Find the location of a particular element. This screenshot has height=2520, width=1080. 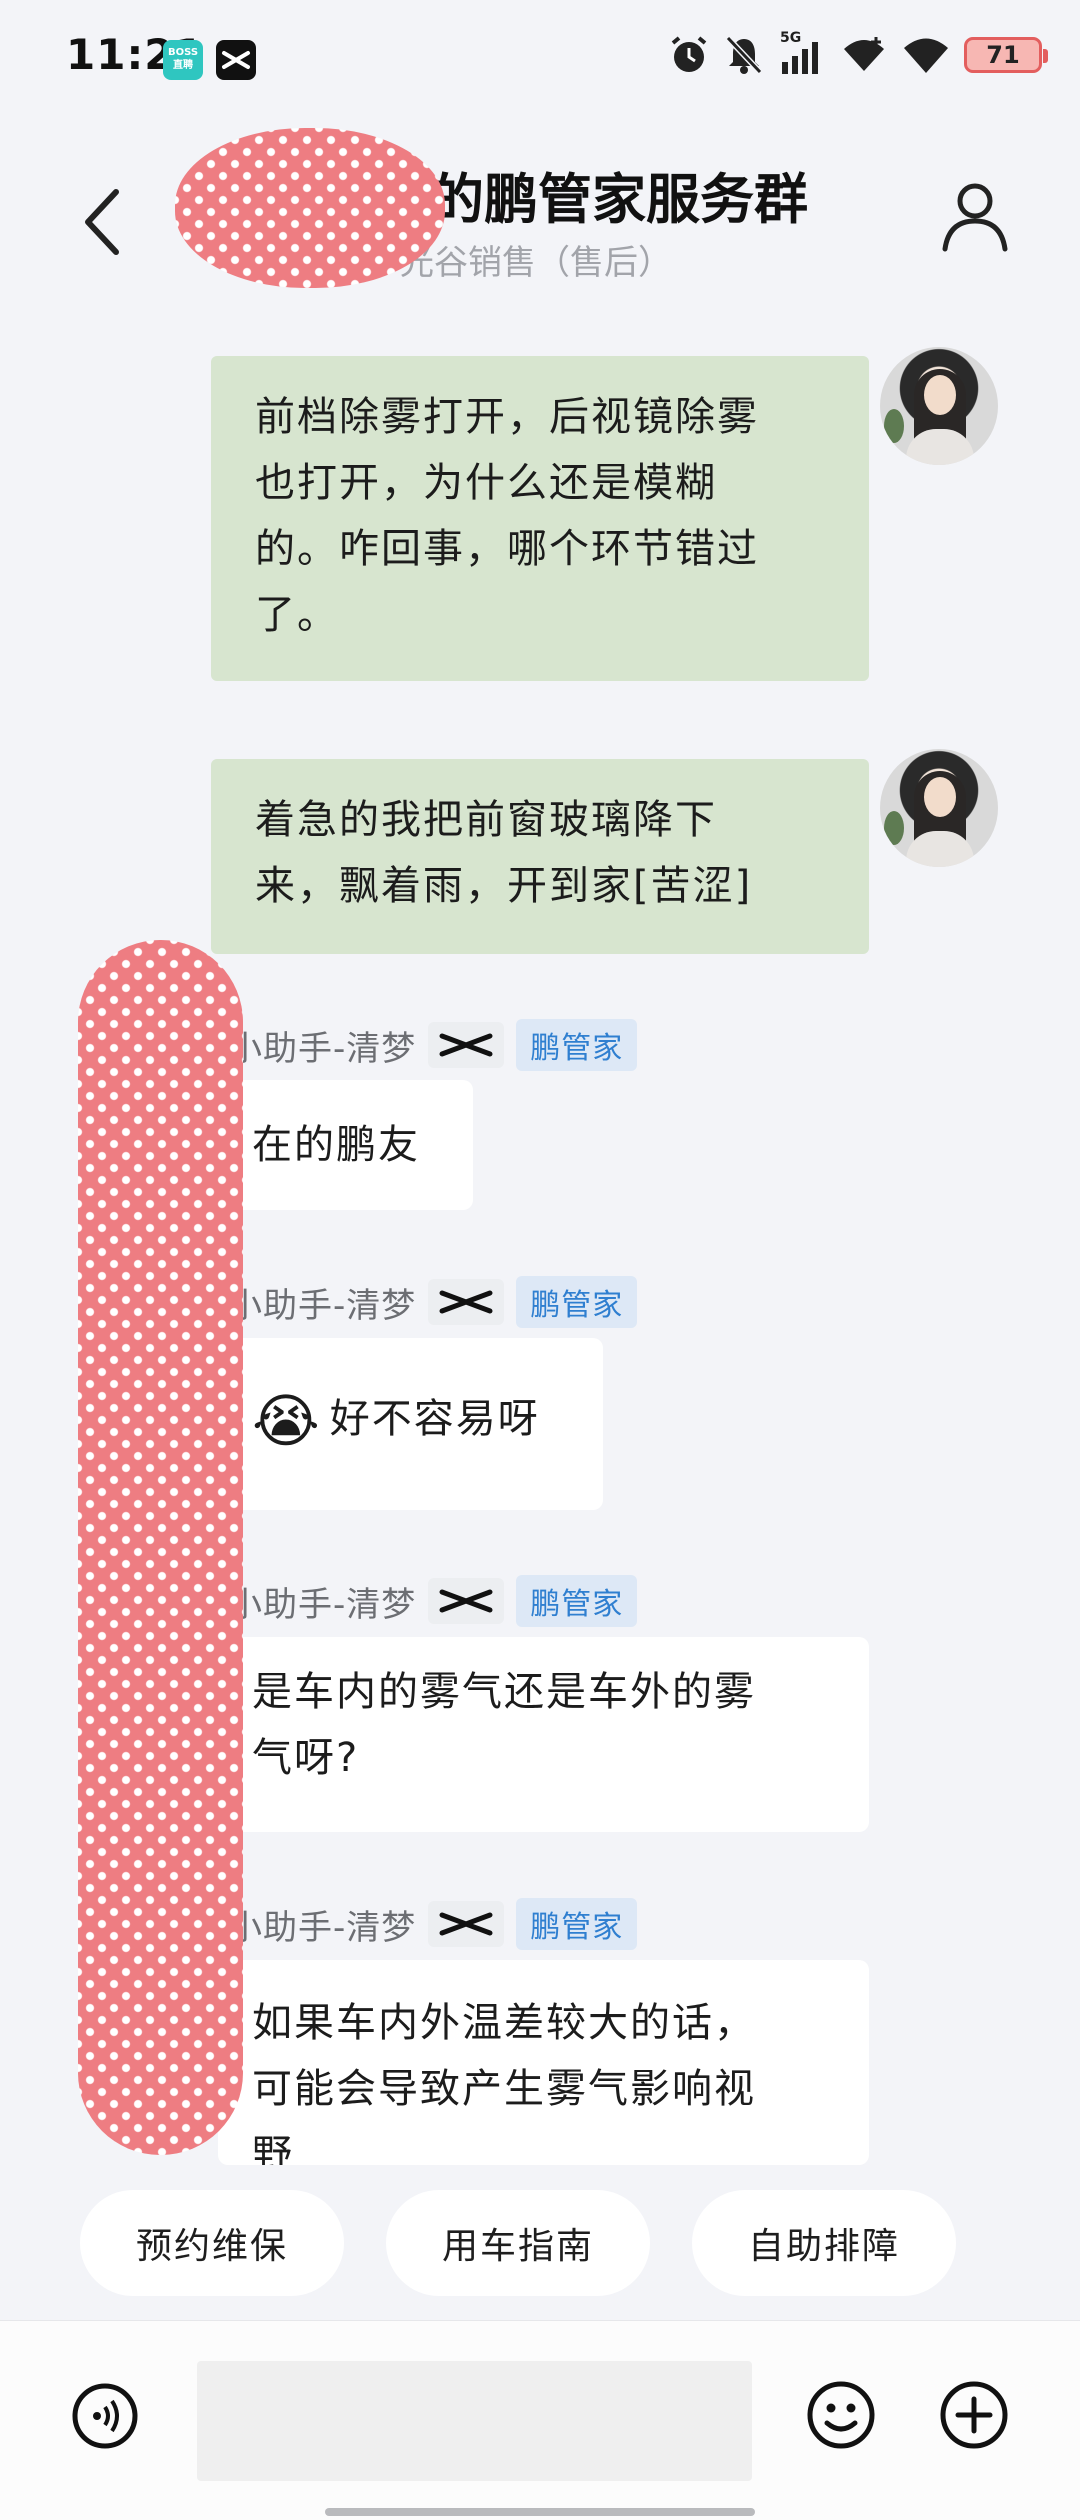

chat-title: 的鹏管家服务群 is located at coordinates (619, 199).